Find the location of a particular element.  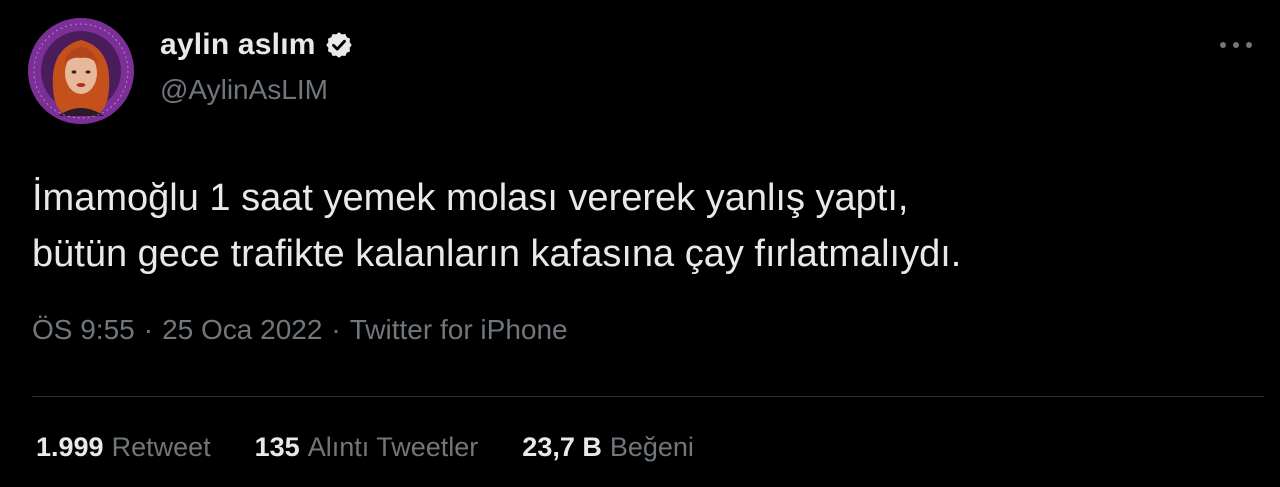

likes-count: 23,7 B is located at coordinates (562, 447).